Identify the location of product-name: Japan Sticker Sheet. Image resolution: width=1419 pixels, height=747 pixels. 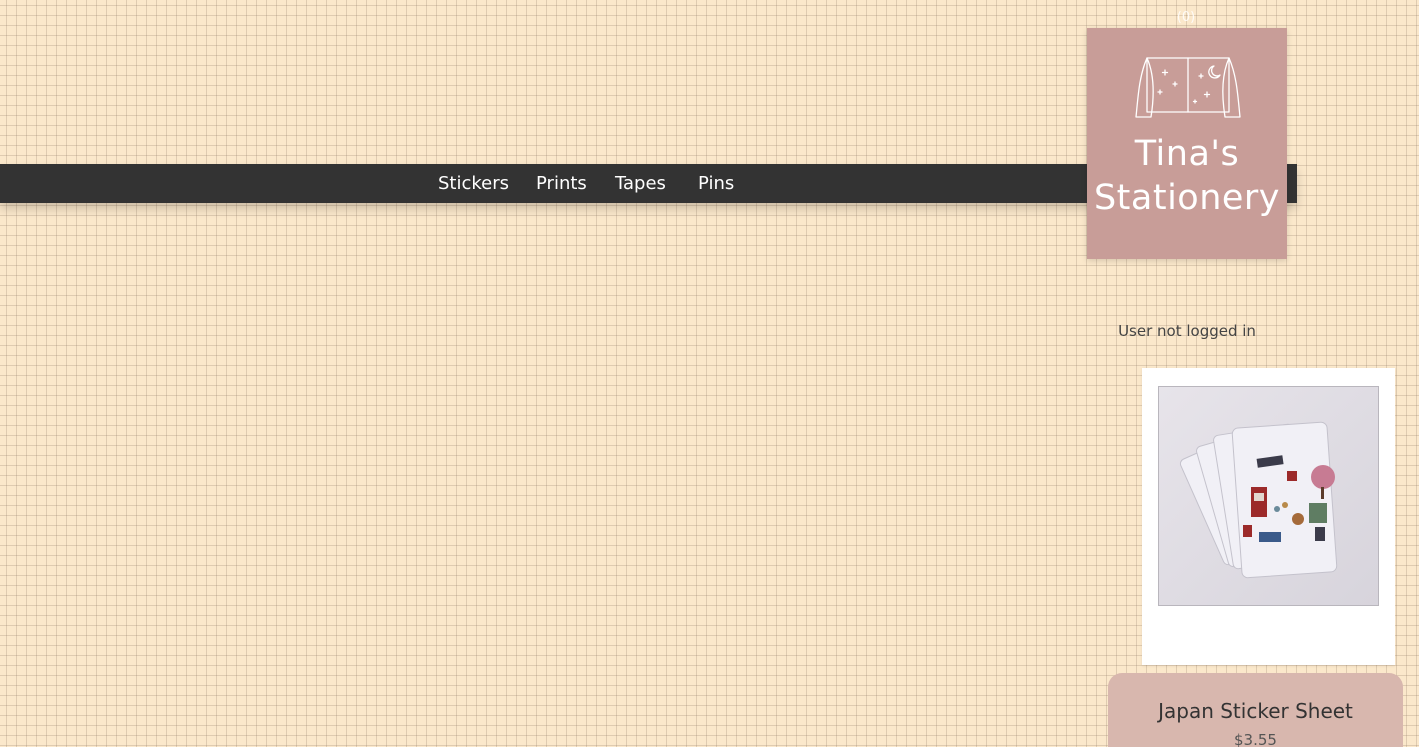
(1255, 711).